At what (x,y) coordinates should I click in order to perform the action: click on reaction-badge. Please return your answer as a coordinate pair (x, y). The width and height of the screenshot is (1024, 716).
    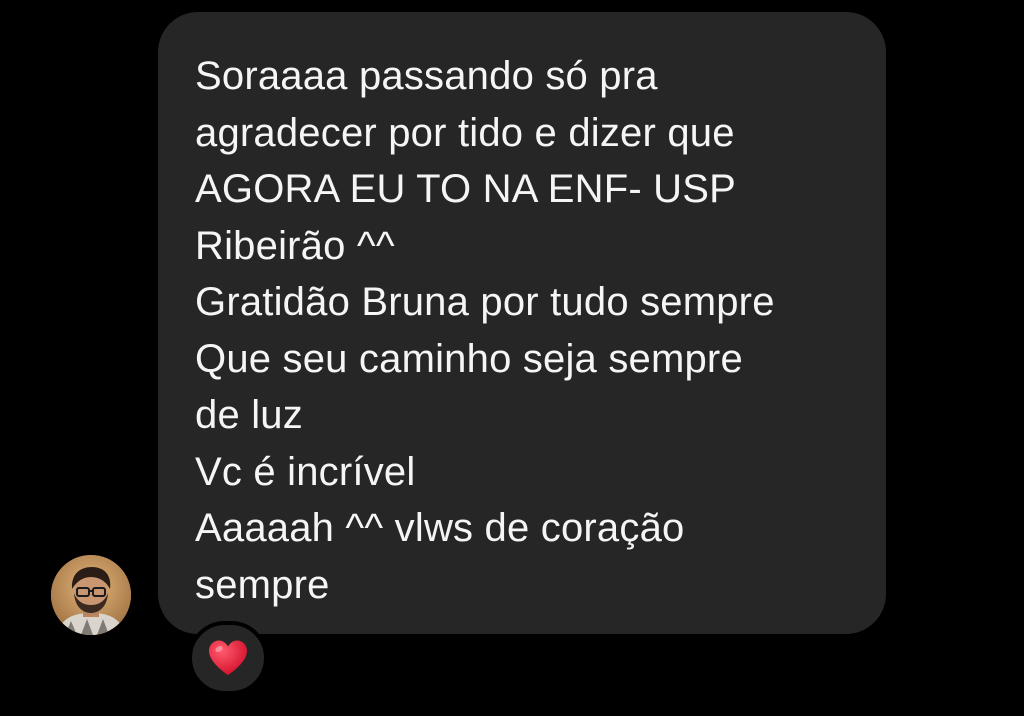
    Looking at the image, I should click on (228, 658).